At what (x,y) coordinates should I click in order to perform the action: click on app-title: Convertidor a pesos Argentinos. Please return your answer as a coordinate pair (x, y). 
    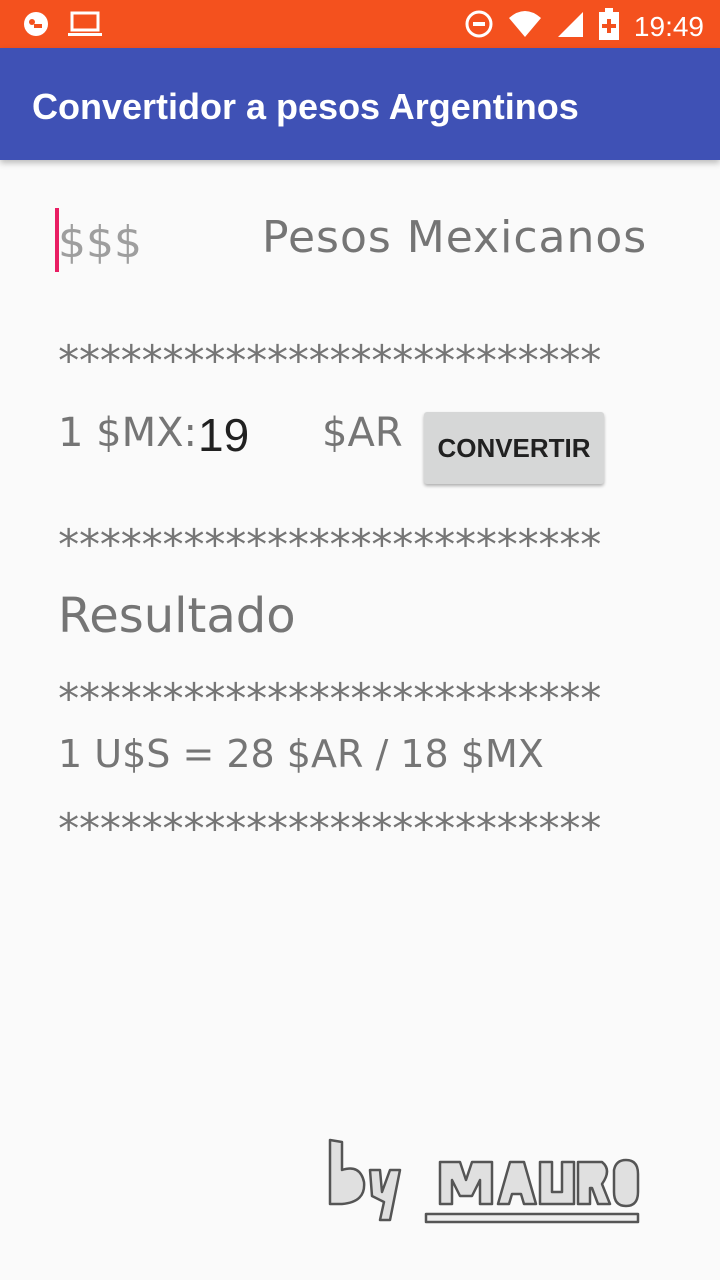
    Looking at the image, I should click on (305, 106).